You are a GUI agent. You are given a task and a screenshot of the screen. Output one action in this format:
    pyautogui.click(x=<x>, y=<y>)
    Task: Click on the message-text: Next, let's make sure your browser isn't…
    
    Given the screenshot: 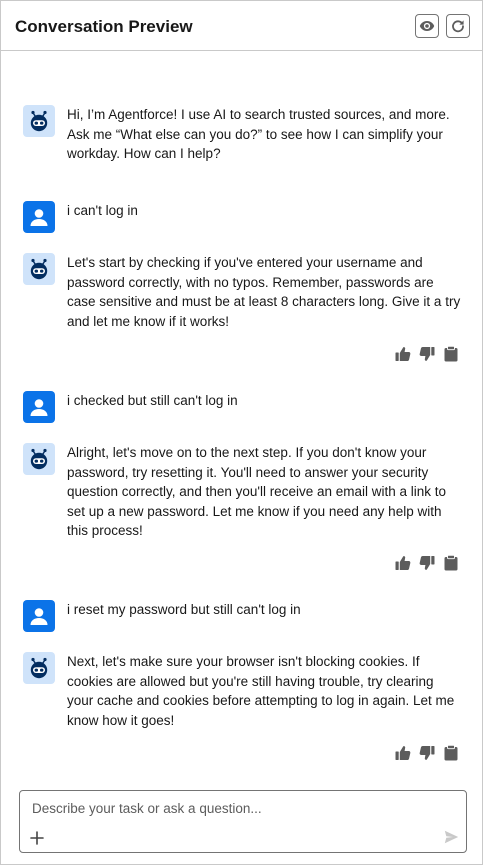 What is the action you would take?
    pyautogui.click(x=261, y=691)
    